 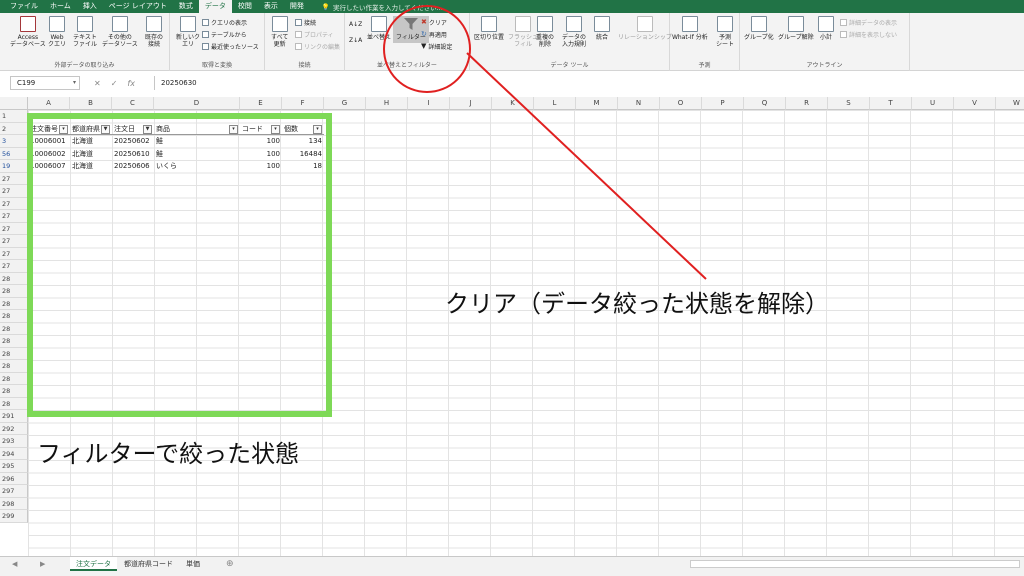 I want to click on row-header: 56, so click(x=14, y=153).